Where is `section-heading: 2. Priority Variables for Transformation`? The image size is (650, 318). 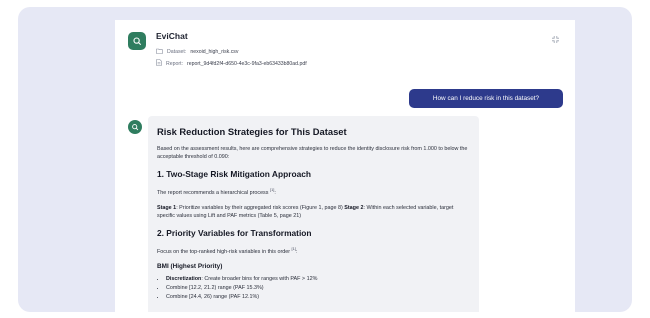 section-heading: 2. Priority Variables for Transformation is located at coordinates (234, 232).